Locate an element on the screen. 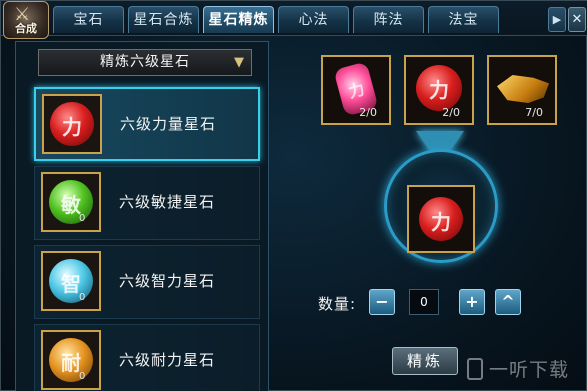 This screenshot has height=391, width=587. stamina-stone-icon: 耐 is located at coordinates (71, 360).